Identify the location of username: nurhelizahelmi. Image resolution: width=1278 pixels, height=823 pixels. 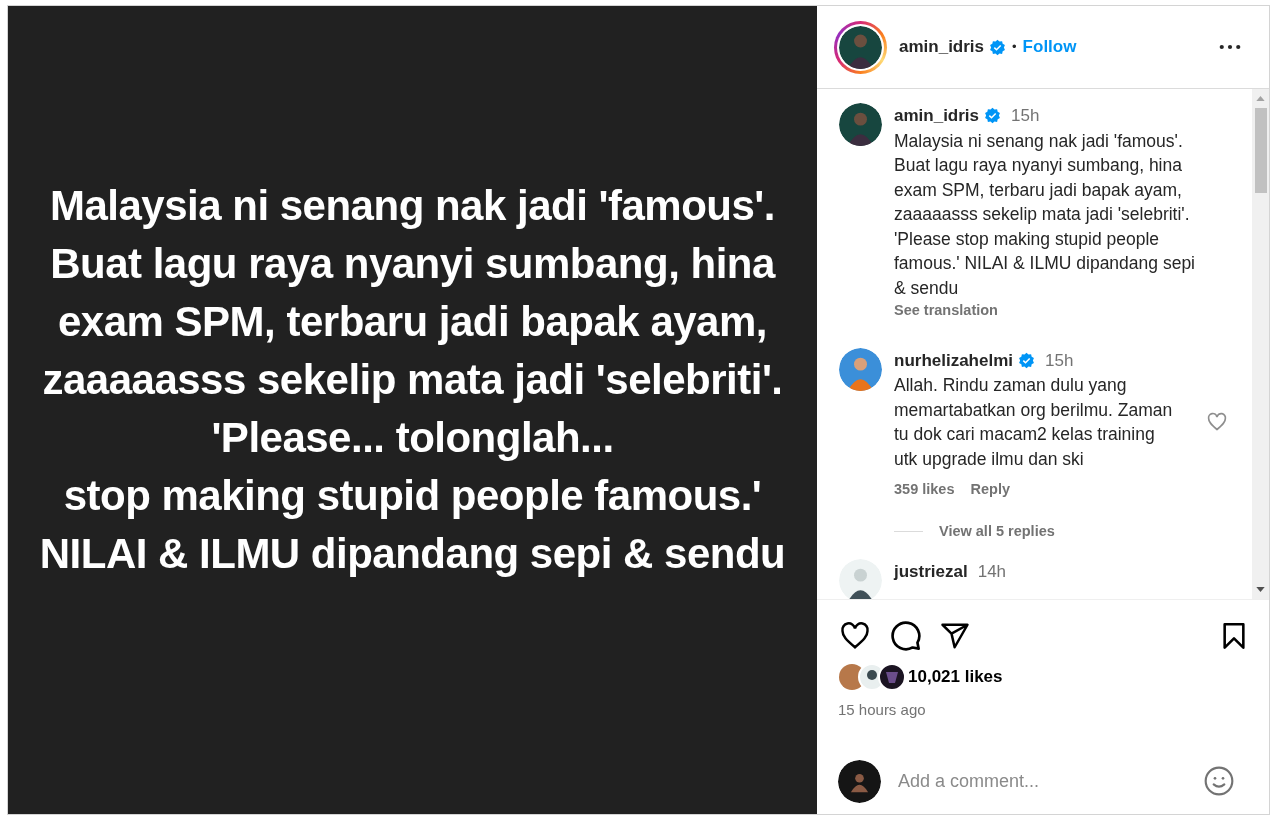
(954, 360).